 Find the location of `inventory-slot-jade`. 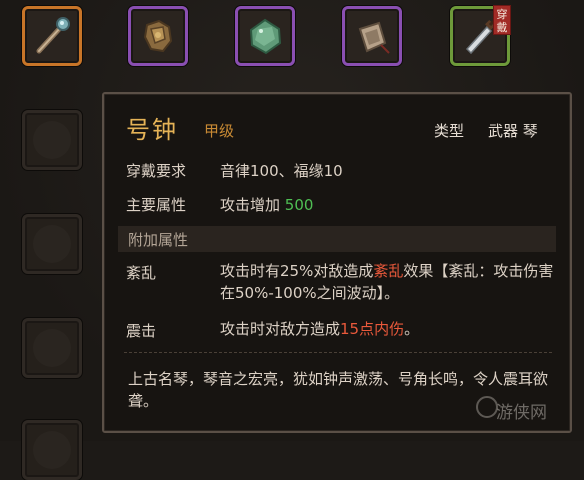

inventory-slot-jade is located at coordinates (265, 36).